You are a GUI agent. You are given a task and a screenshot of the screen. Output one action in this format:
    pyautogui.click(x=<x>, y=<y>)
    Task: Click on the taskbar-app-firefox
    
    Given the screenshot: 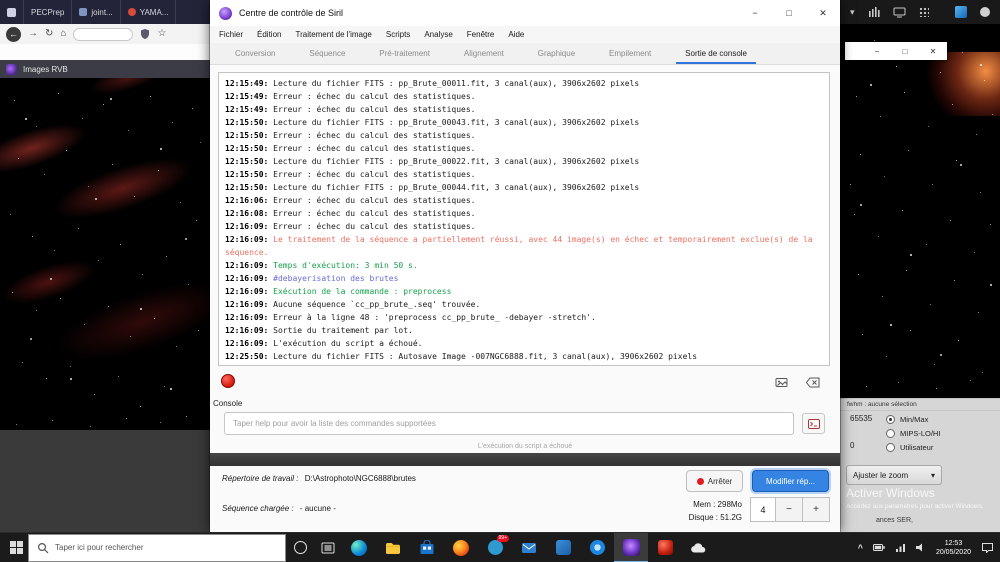 What is the action you would take?
    pyautogui.click(x=461, y=547)
    